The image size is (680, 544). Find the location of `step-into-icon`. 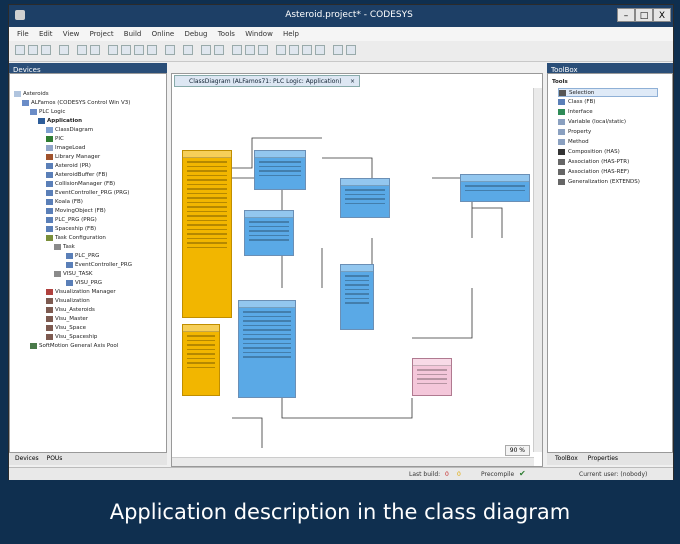

step-into-icon is located at coordinates (294, 50).